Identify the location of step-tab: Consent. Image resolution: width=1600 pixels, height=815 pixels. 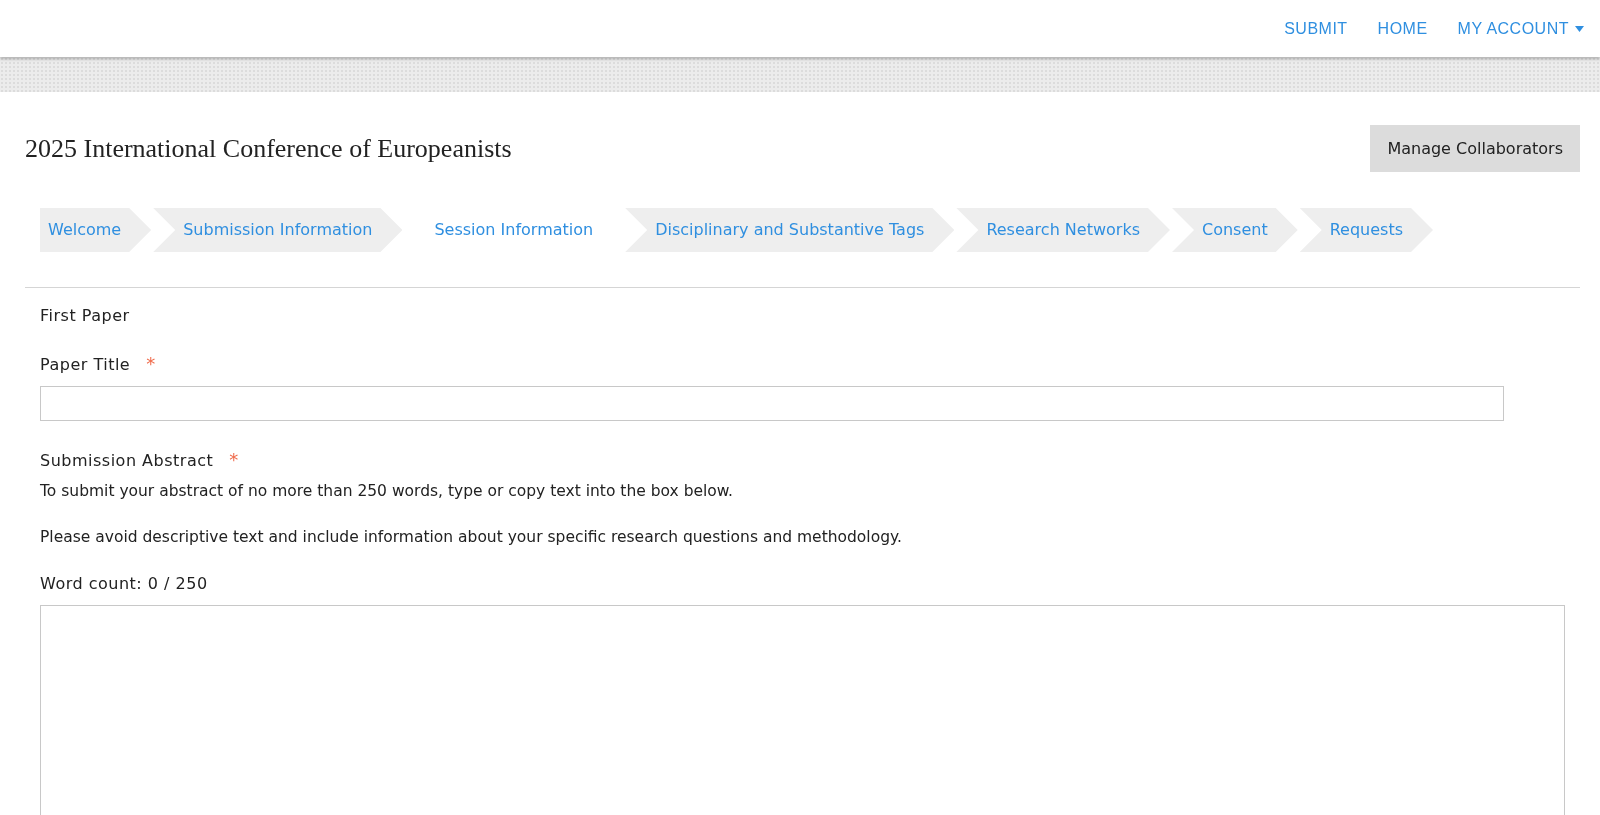
(1235, 230).